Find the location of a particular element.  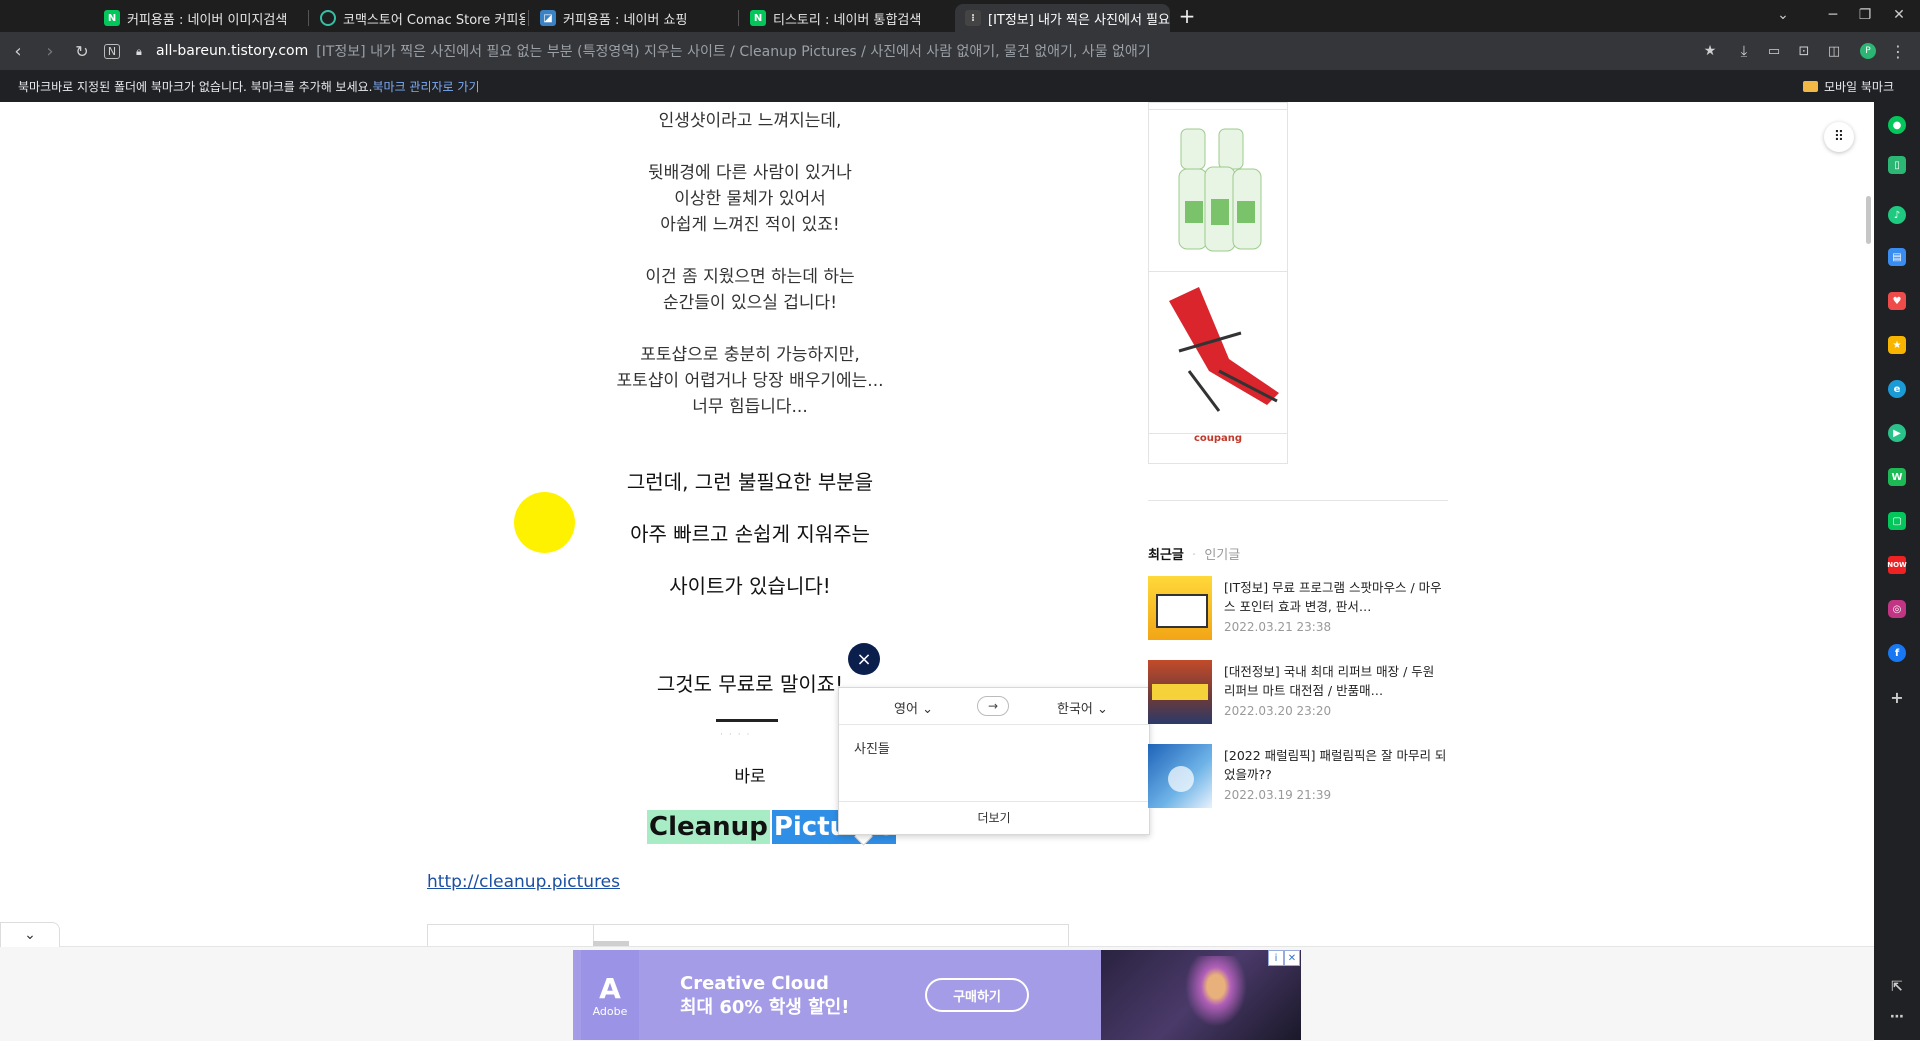

tab-label: 커피용품 : 네이버 쇼핑 is located at coordinates (625, 20).